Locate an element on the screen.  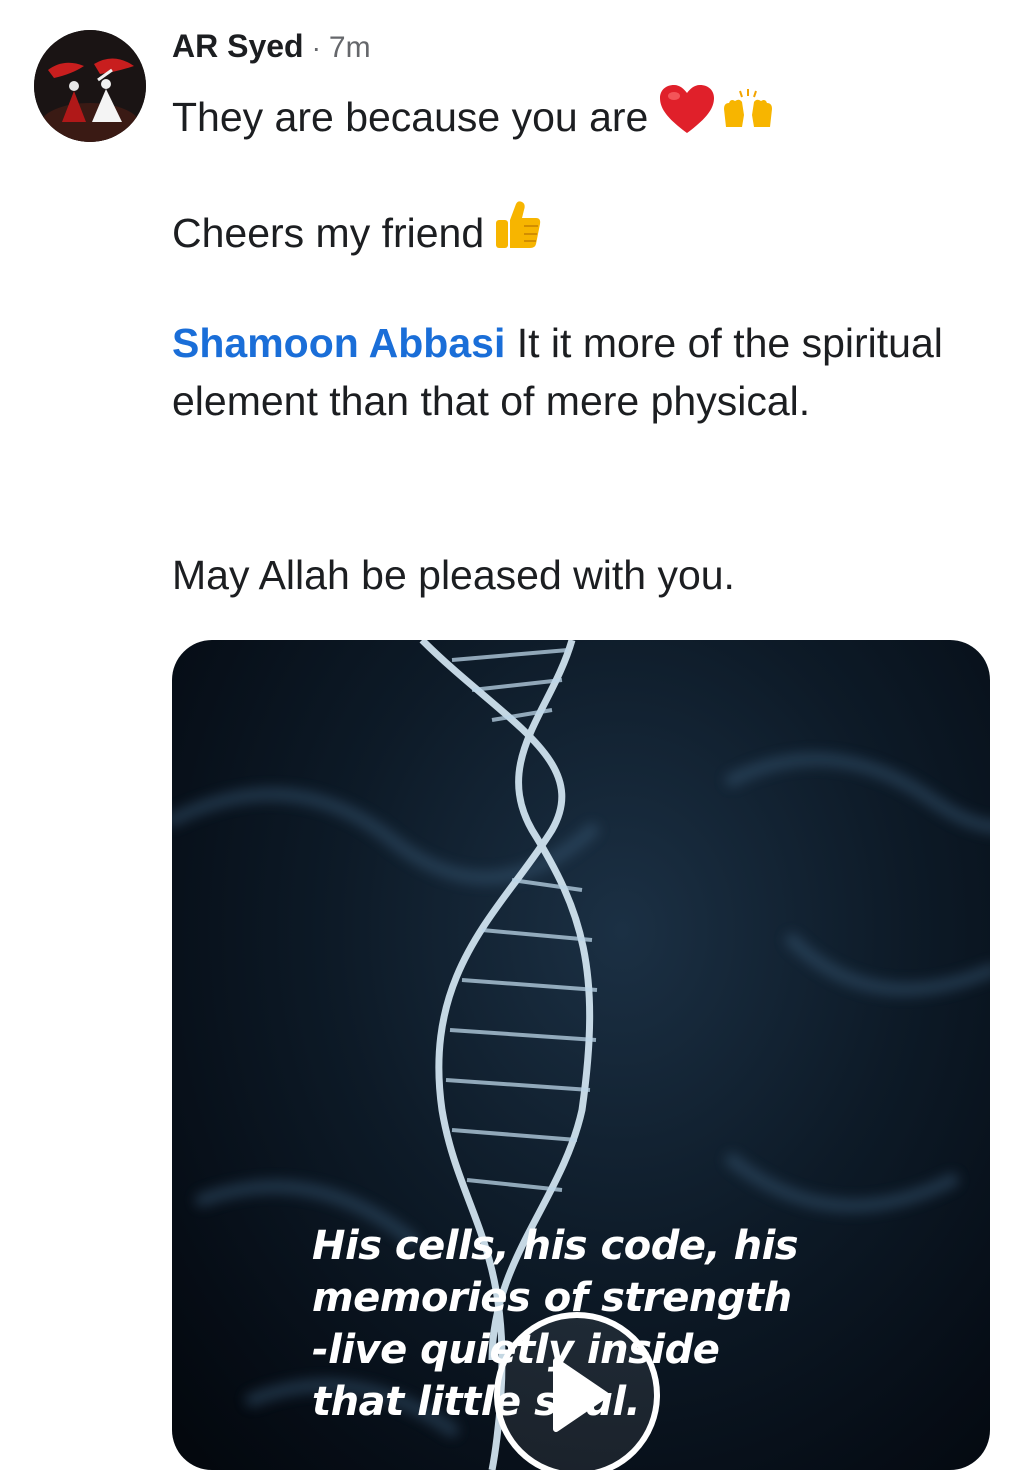
raised-hands-icon is located at coordinates (748, 116).